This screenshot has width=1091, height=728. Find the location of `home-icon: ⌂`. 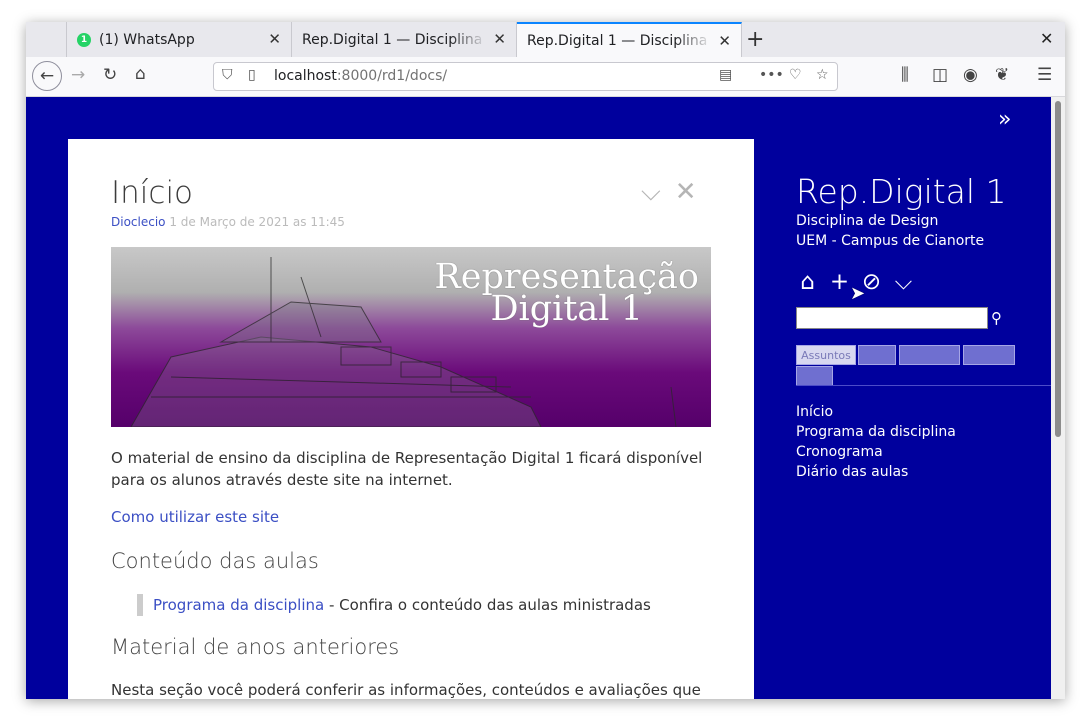

home-icon: ⌂ is located at coordinates (807, 282).